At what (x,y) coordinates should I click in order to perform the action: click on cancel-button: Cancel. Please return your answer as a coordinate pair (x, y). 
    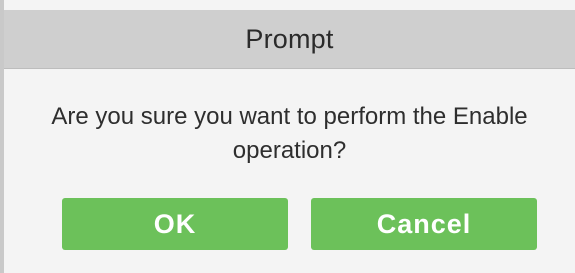
    Looking at the image, I should click on (424, 224).